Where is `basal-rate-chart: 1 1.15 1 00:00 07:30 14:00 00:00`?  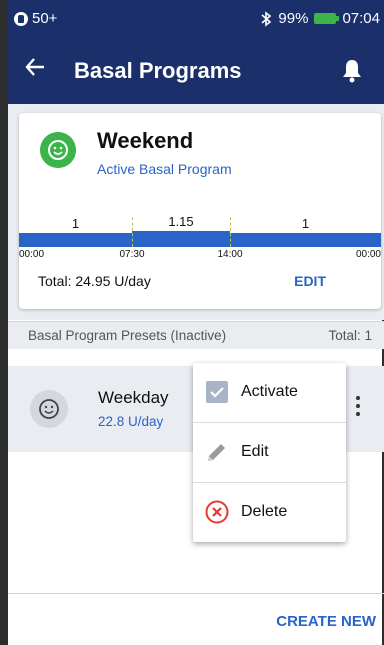
basal-rate-chart: 1 1.15 1 00:00 07:30 14:00 00:00 is located at coordinates (200, 225).